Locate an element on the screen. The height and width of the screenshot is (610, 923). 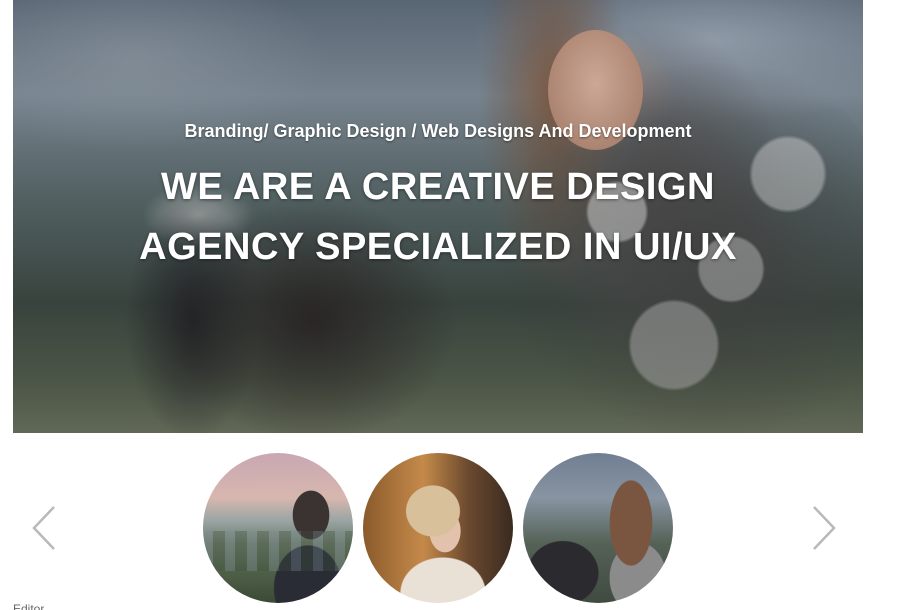
carousel-prev-button is located at coordinates (45, 528).